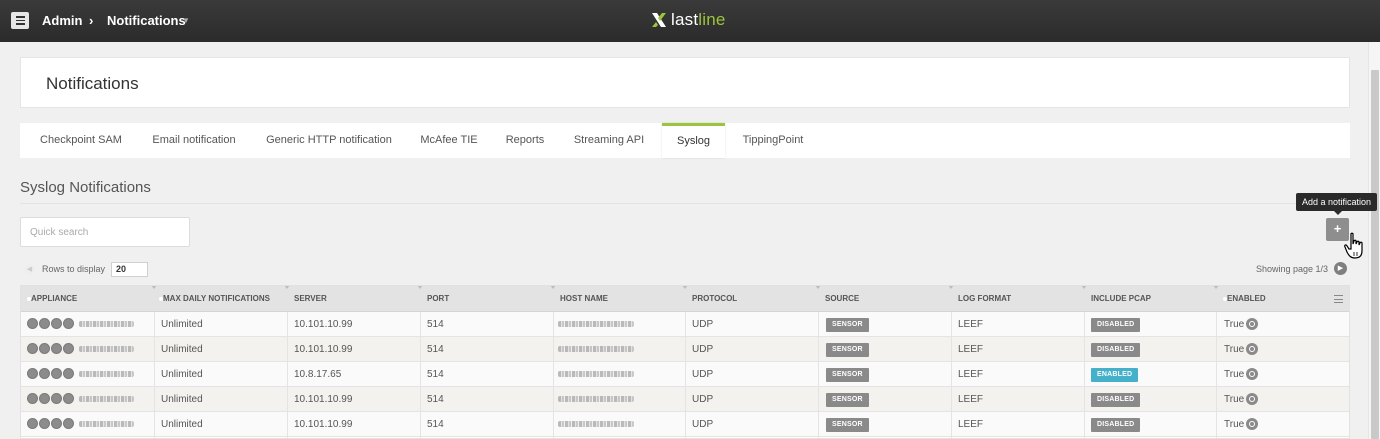 The image size is (1380, 439). Describe the element at coordinates (186, 20) in the screenshot. I see `chevron-down-icon: ▼` at that location.